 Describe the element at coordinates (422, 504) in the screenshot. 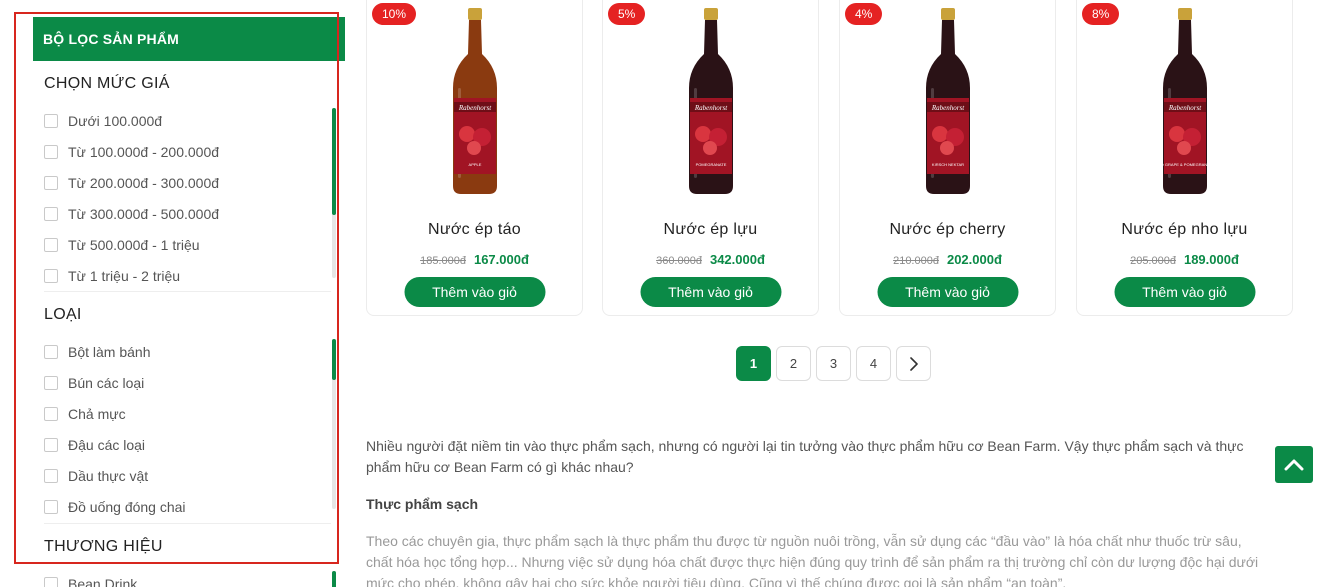

I see `description-heading: Thực phẩm sạch` at that location.